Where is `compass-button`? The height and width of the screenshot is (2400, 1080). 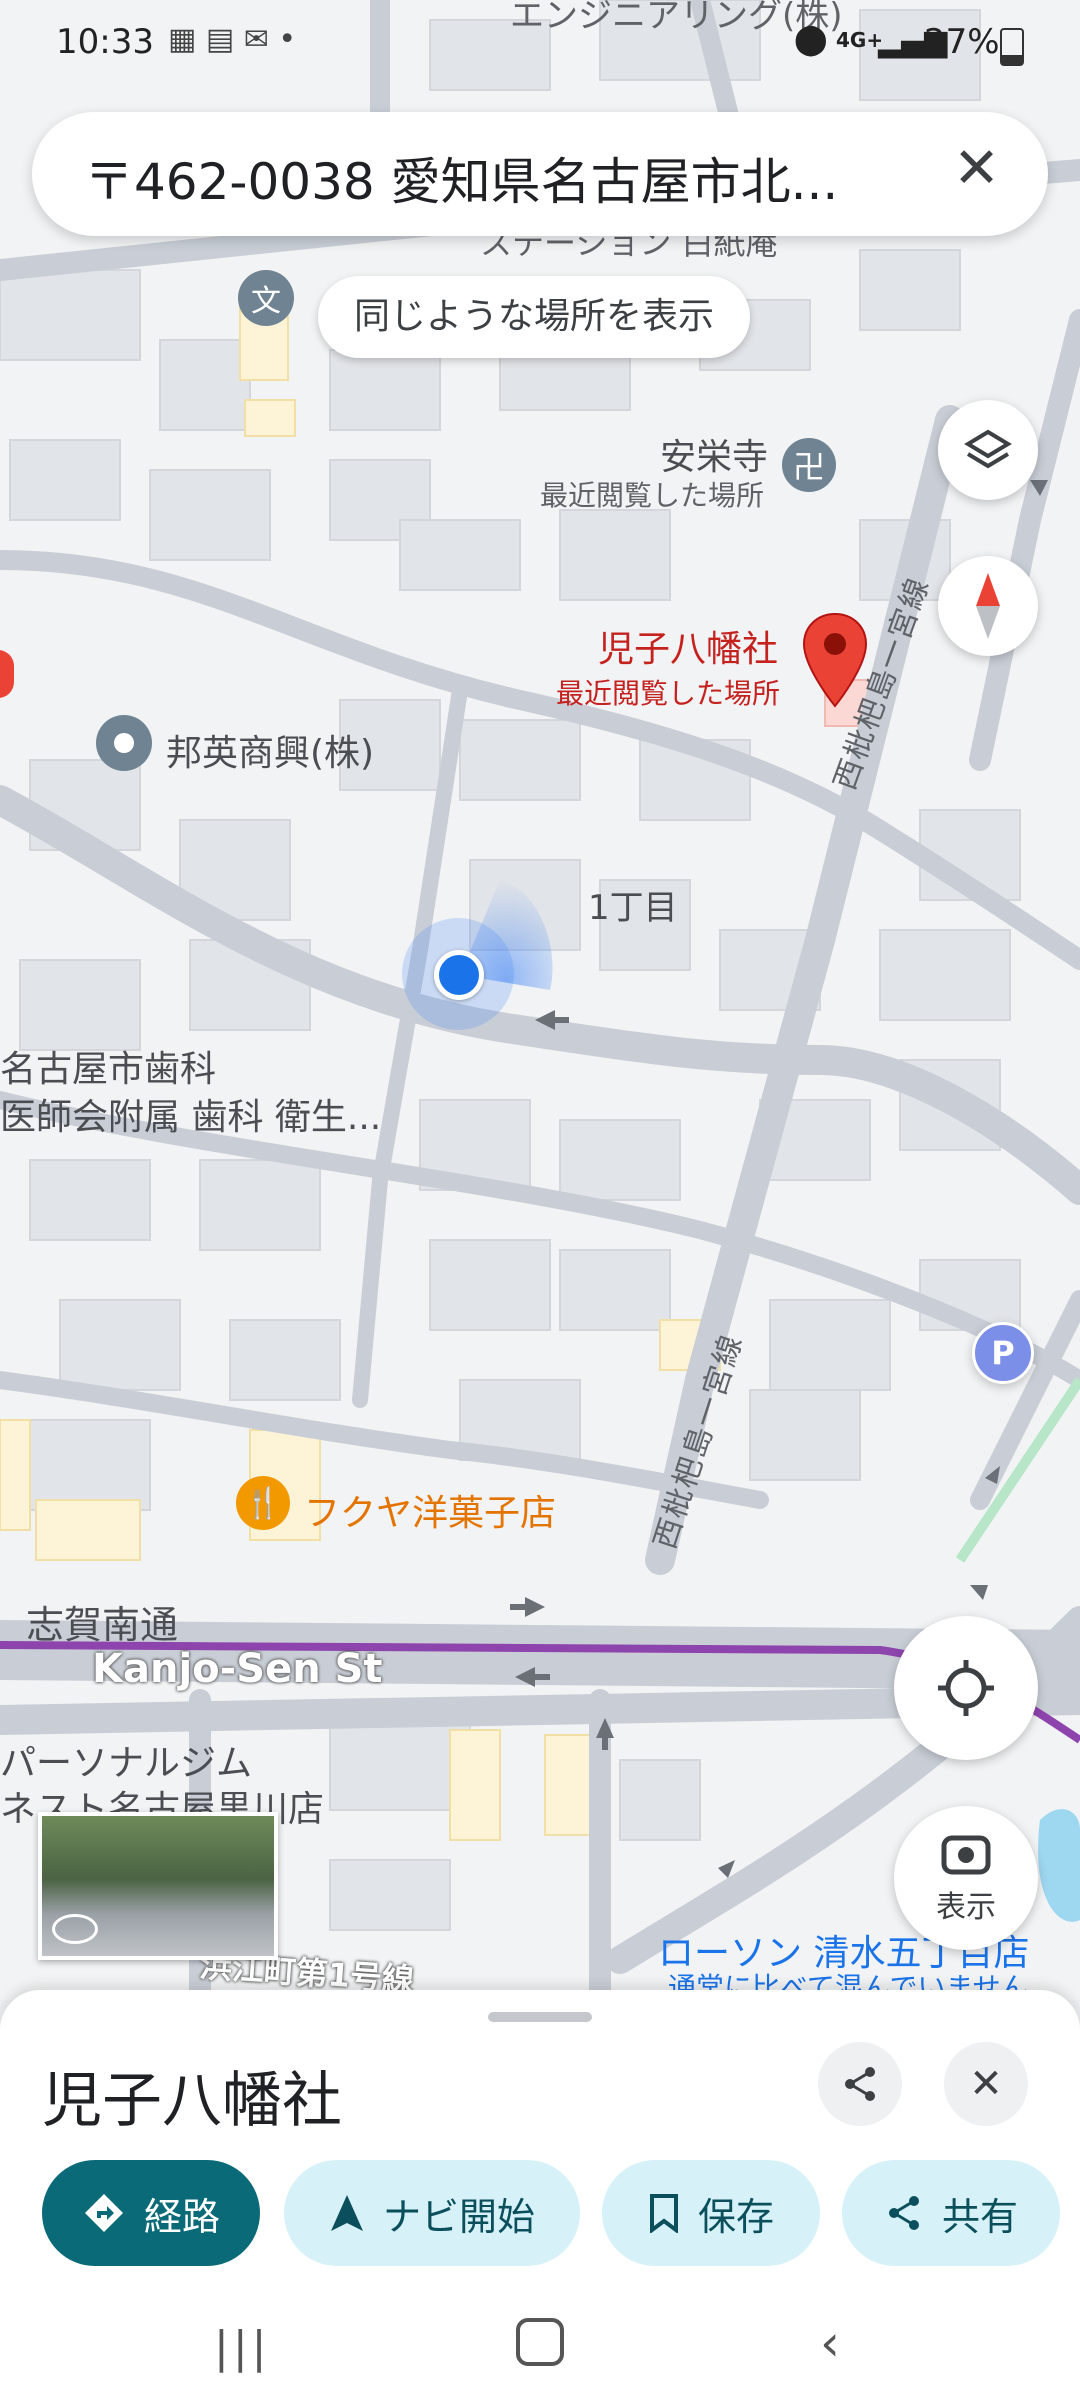 compass-button is located at coordinates (988, 606).